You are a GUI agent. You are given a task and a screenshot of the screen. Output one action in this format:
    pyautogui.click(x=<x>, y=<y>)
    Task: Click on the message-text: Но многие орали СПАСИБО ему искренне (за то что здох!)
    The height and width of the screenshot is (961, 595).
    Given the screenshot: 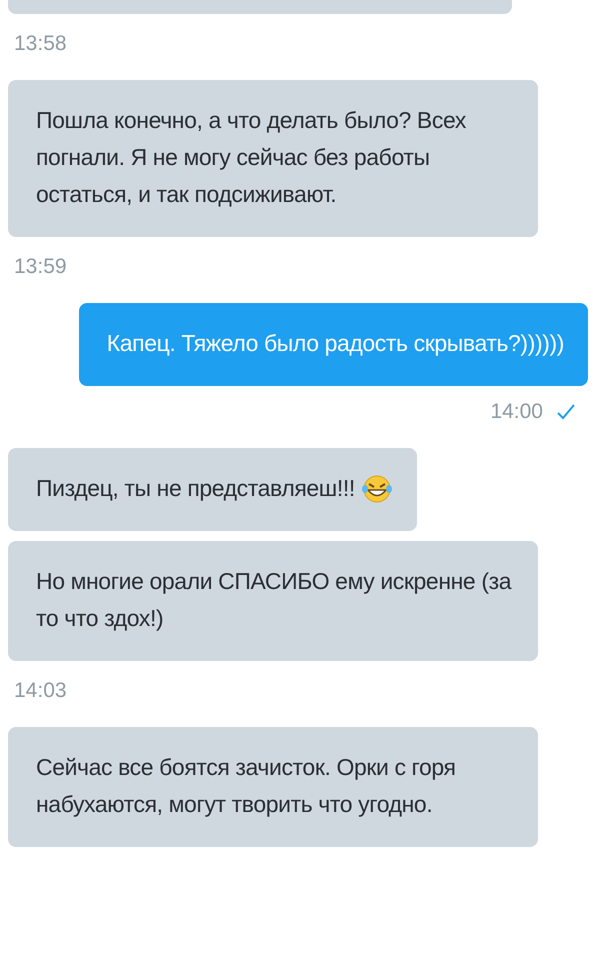 What is the action you would take?
    pyautogui.click(x=274, y=600)
    